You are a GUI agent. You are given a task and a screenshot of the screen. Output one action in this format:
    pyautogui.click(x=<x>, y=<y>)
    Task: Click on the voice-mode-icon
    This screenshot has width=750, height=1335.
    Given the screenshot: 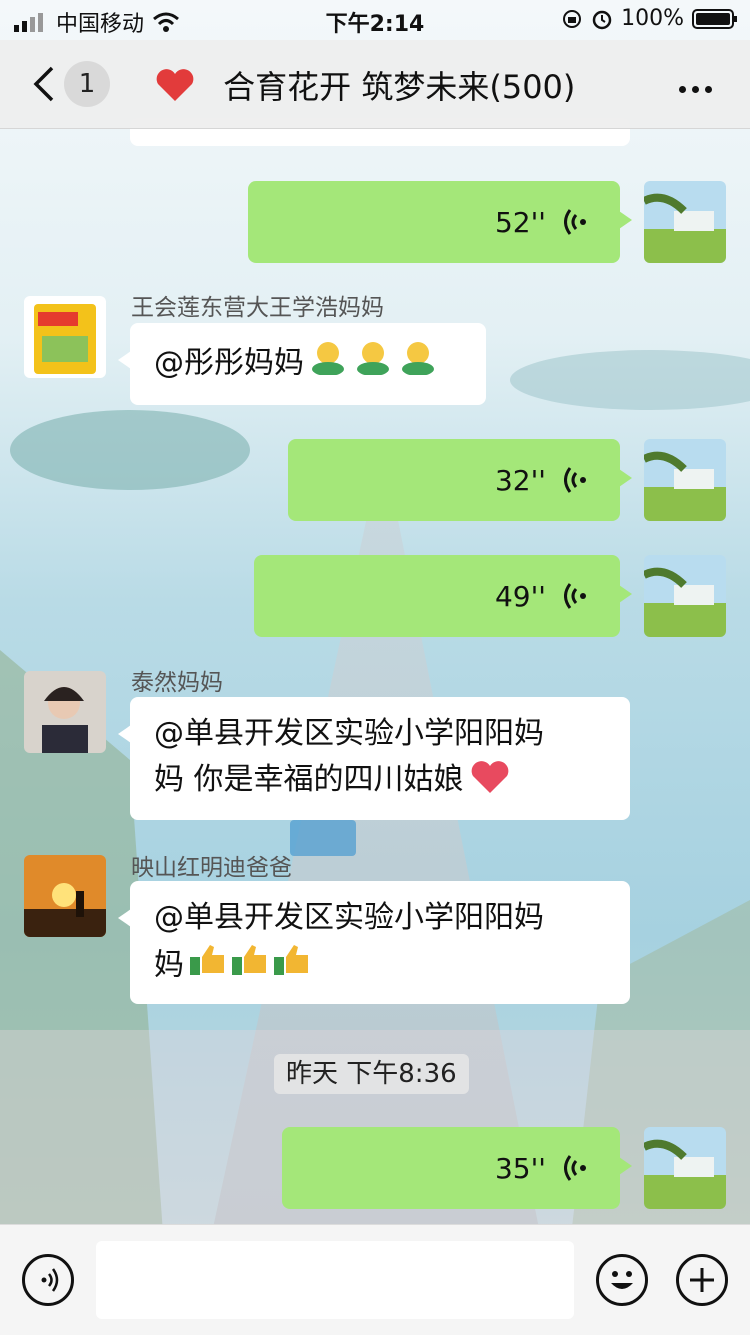 What is the action you would take?
    pyautogui.click(x=50, y=1280)
    